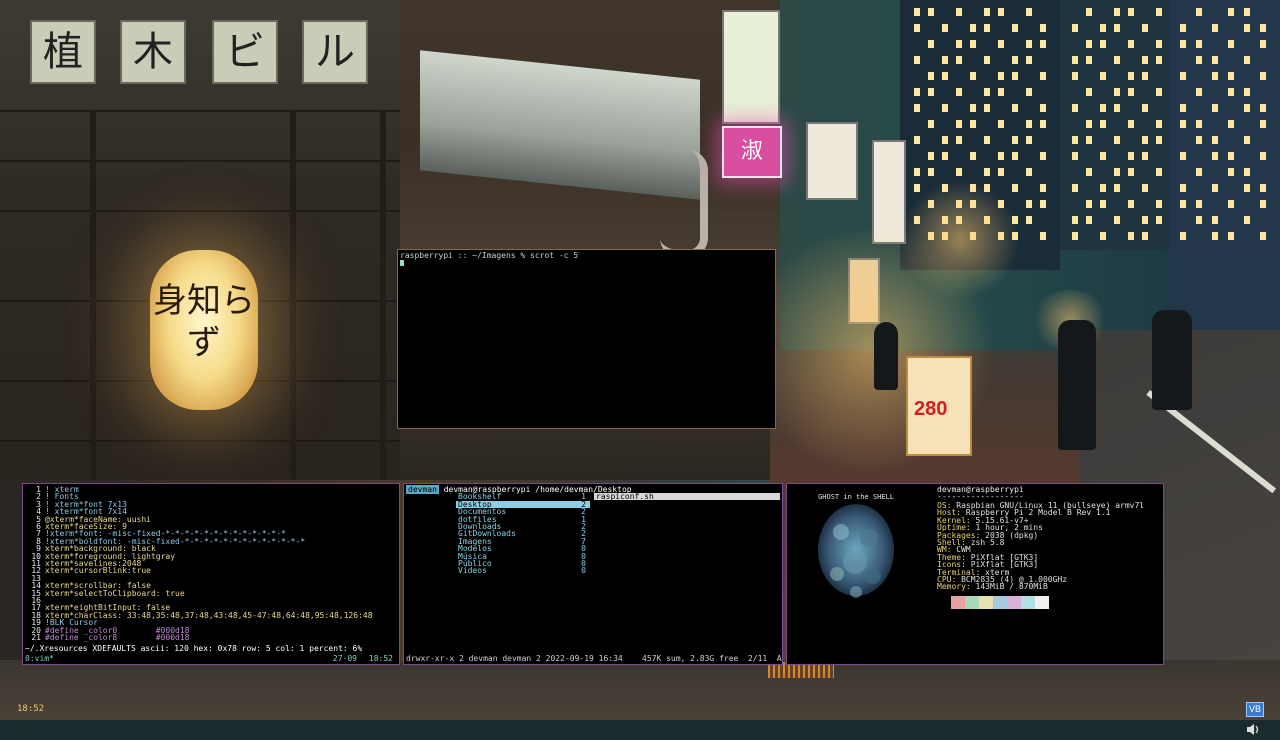  What do you see at coordinates (687, 496) in the screenshot?
I see `ranger-preview-file: raspiconf.sh` at bounding box center [687, 496].